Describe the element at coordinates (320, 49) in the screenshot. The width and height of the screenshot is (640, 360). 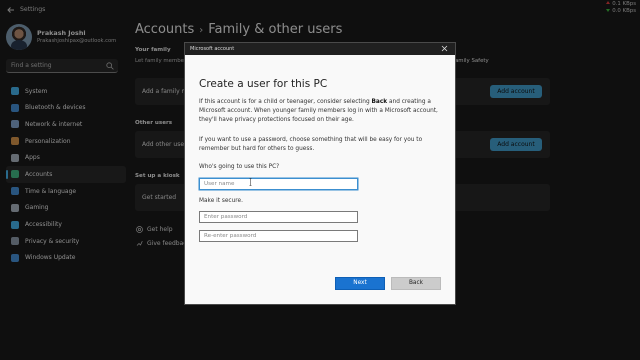
I see `dialog-title-bar: Microsoft account` at that location.